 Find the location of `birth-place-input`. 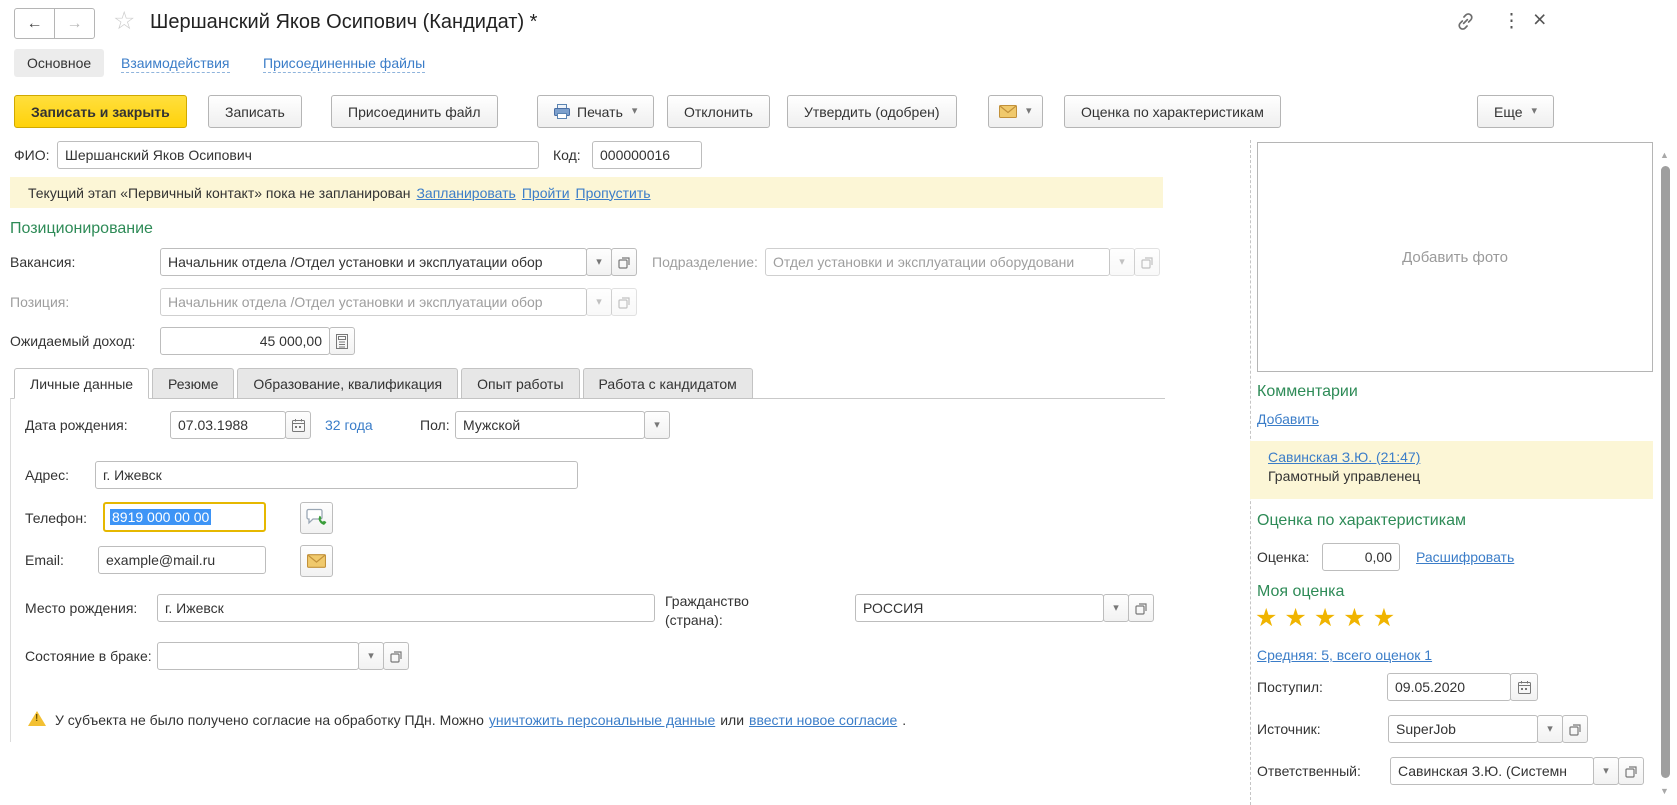

birth-place-input is located at coordinates (406, 608).